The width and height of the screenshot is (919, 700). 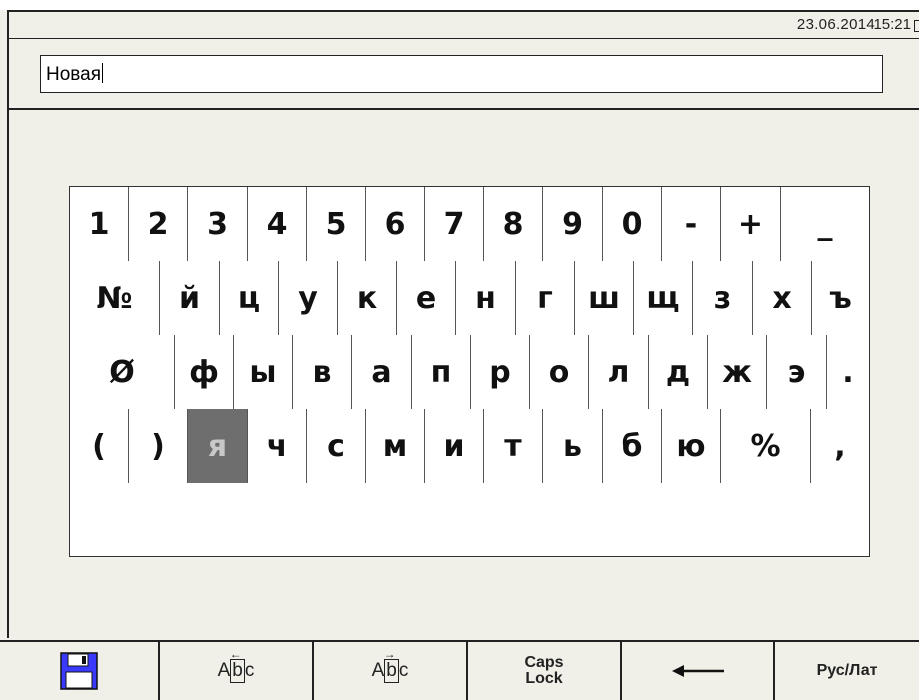 I want to click on space-key, so click(x=469, y=519).